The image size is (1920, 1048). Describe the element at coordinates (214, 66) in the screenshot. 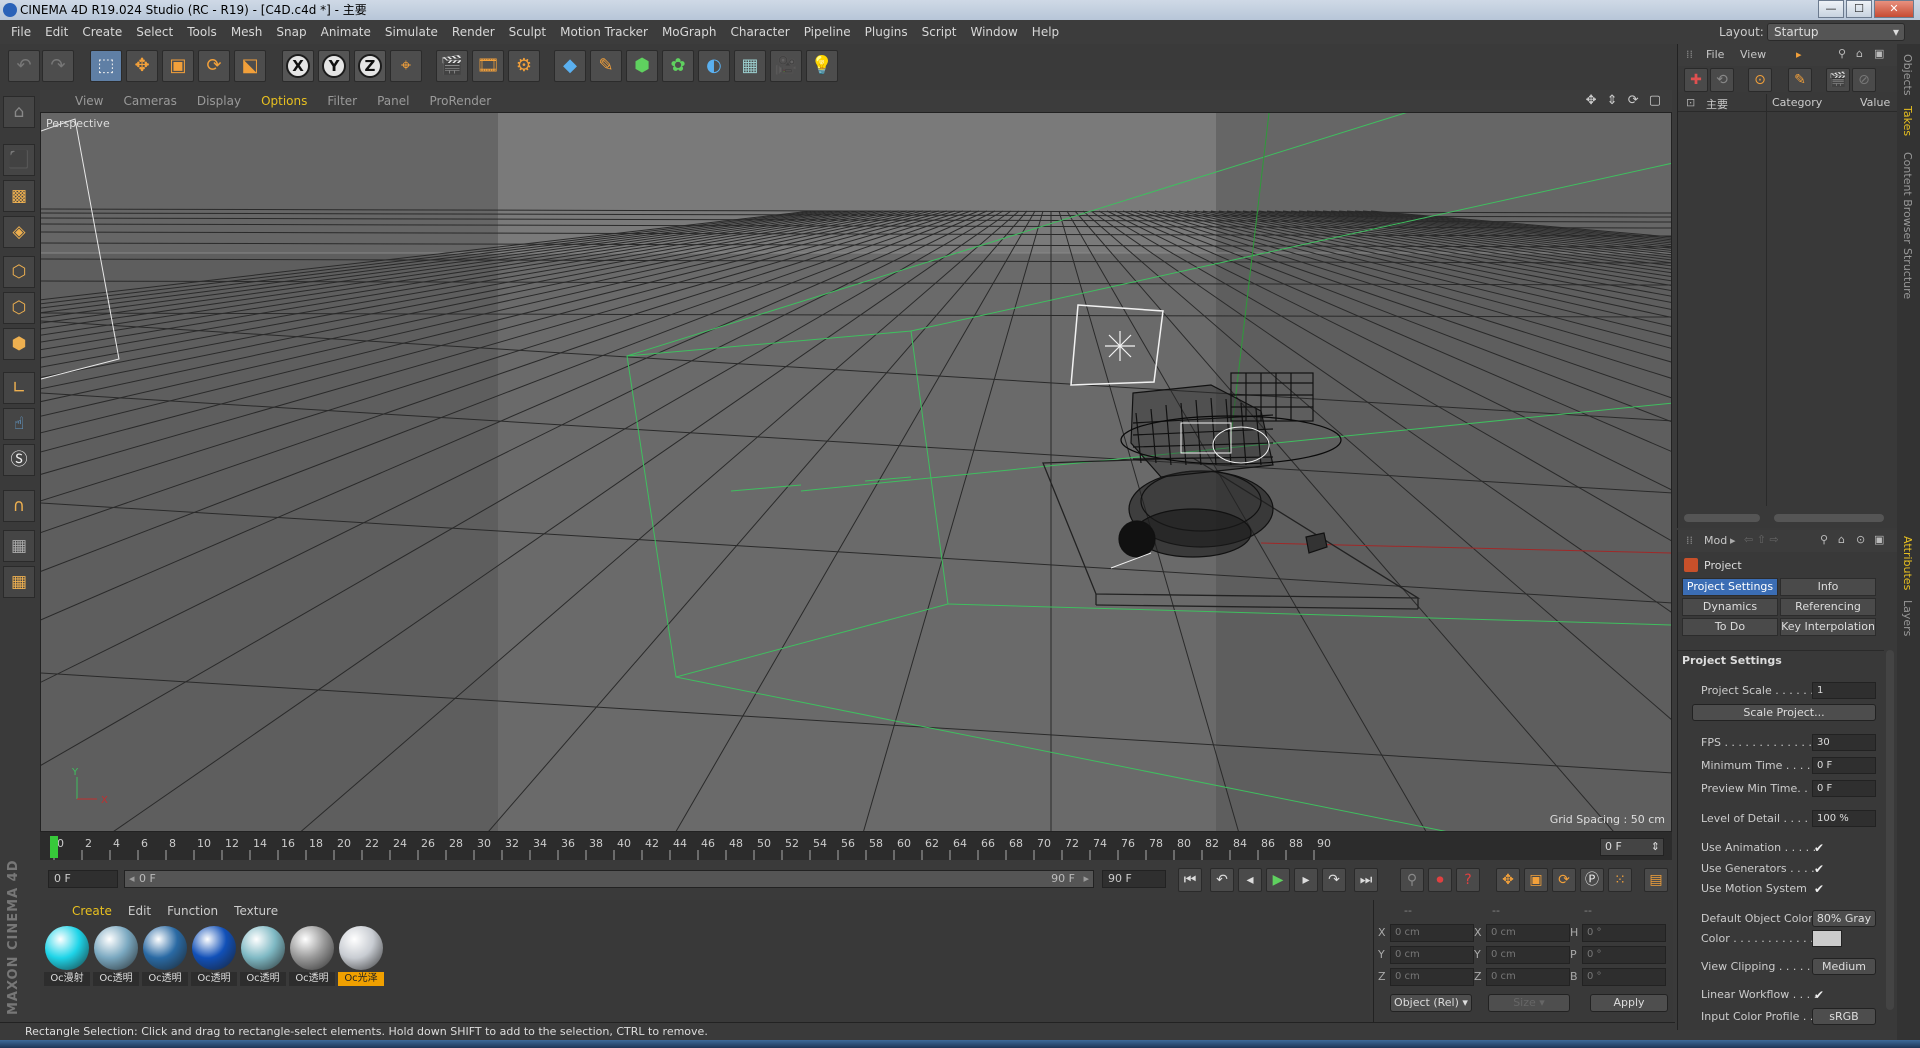

I see `rotate-icon: ⟳` at that location.